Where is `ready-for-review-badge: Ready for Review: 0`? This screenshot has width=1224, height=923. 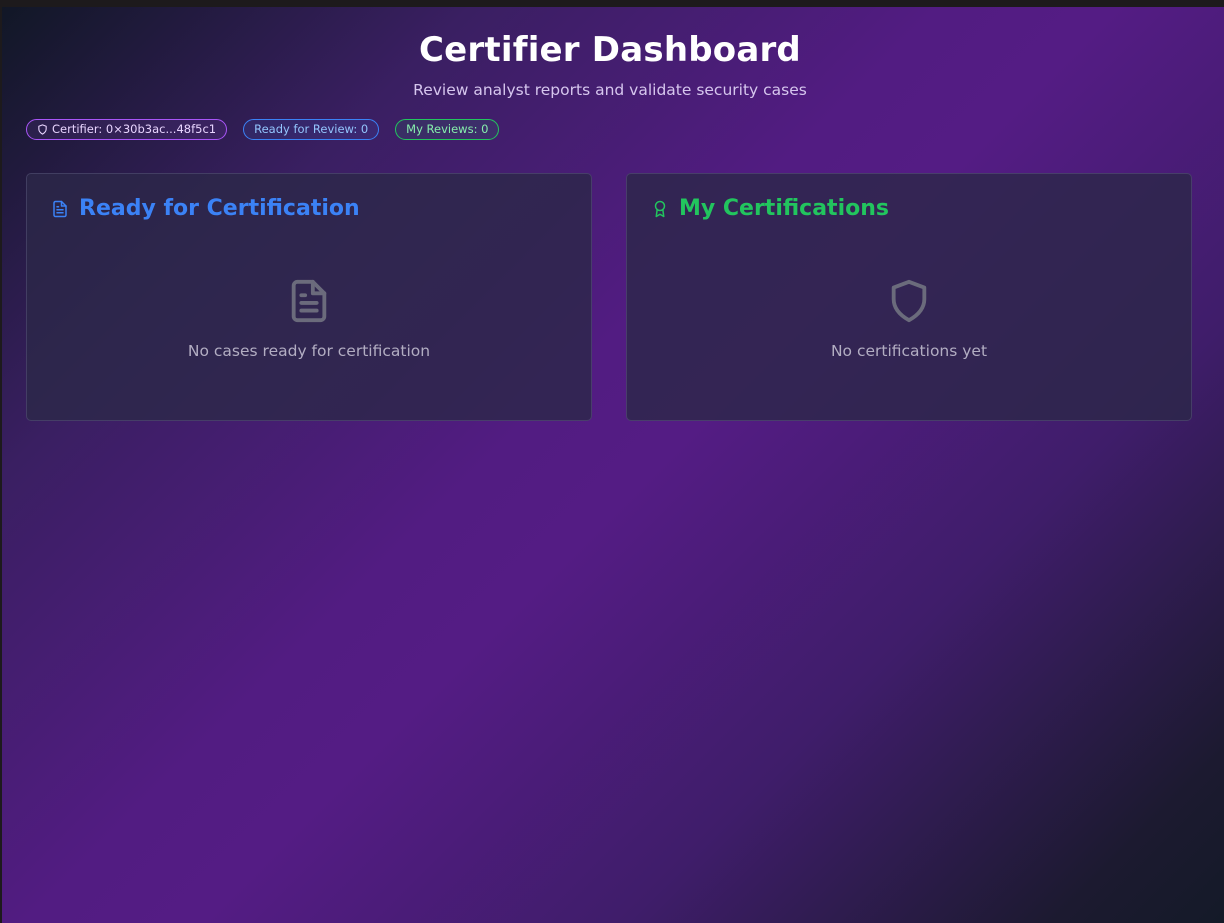 ready-for-review-badge: Ready for Review: 0 is located at coordinates (311, 129).